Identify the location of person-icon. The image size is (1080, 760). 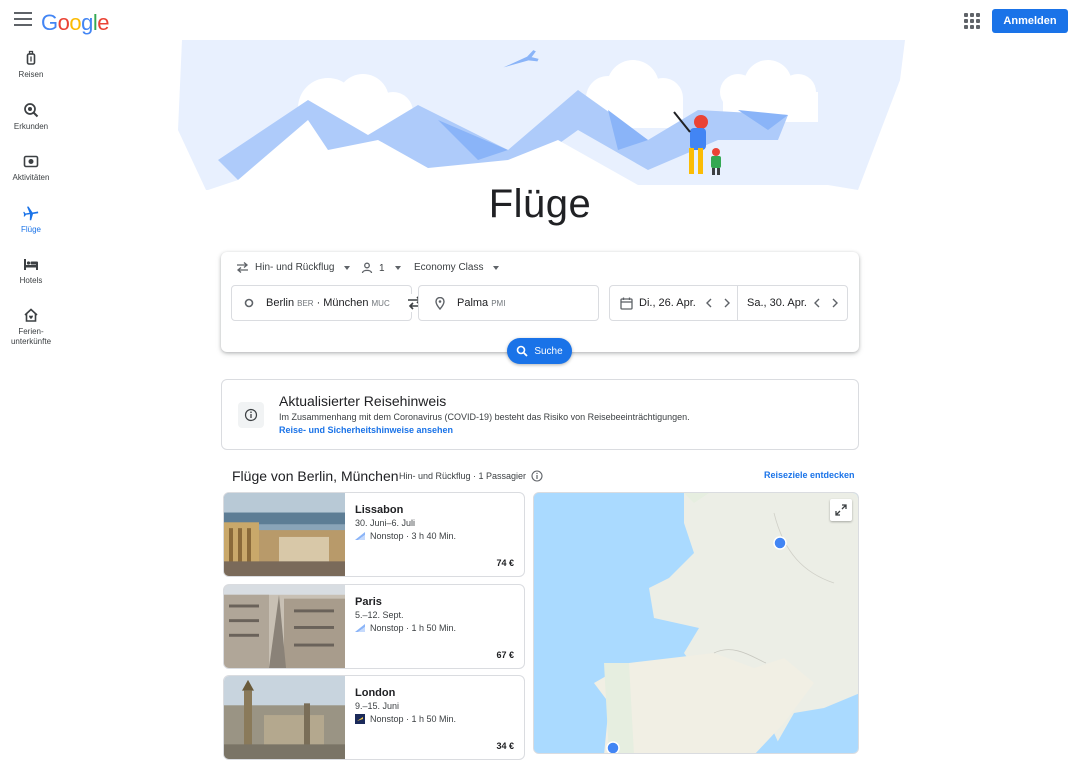
(367, 268).